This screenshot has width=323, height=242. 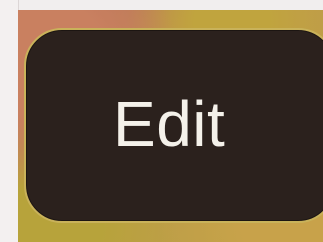 I want to click on left-edge-strip, so click(x=9, y=121).